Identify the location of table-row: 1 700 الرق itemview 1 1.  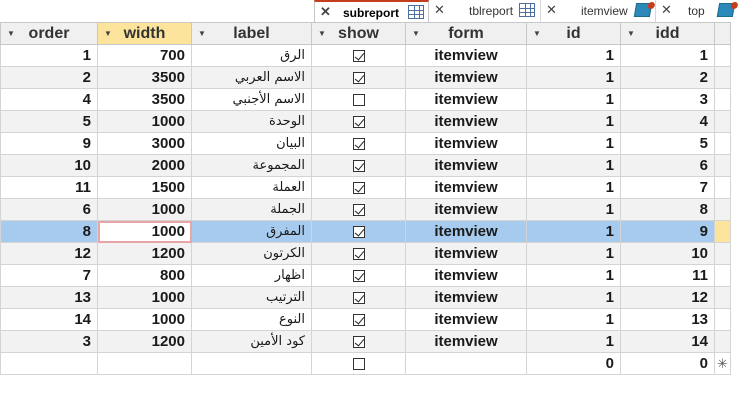
(365, 55).